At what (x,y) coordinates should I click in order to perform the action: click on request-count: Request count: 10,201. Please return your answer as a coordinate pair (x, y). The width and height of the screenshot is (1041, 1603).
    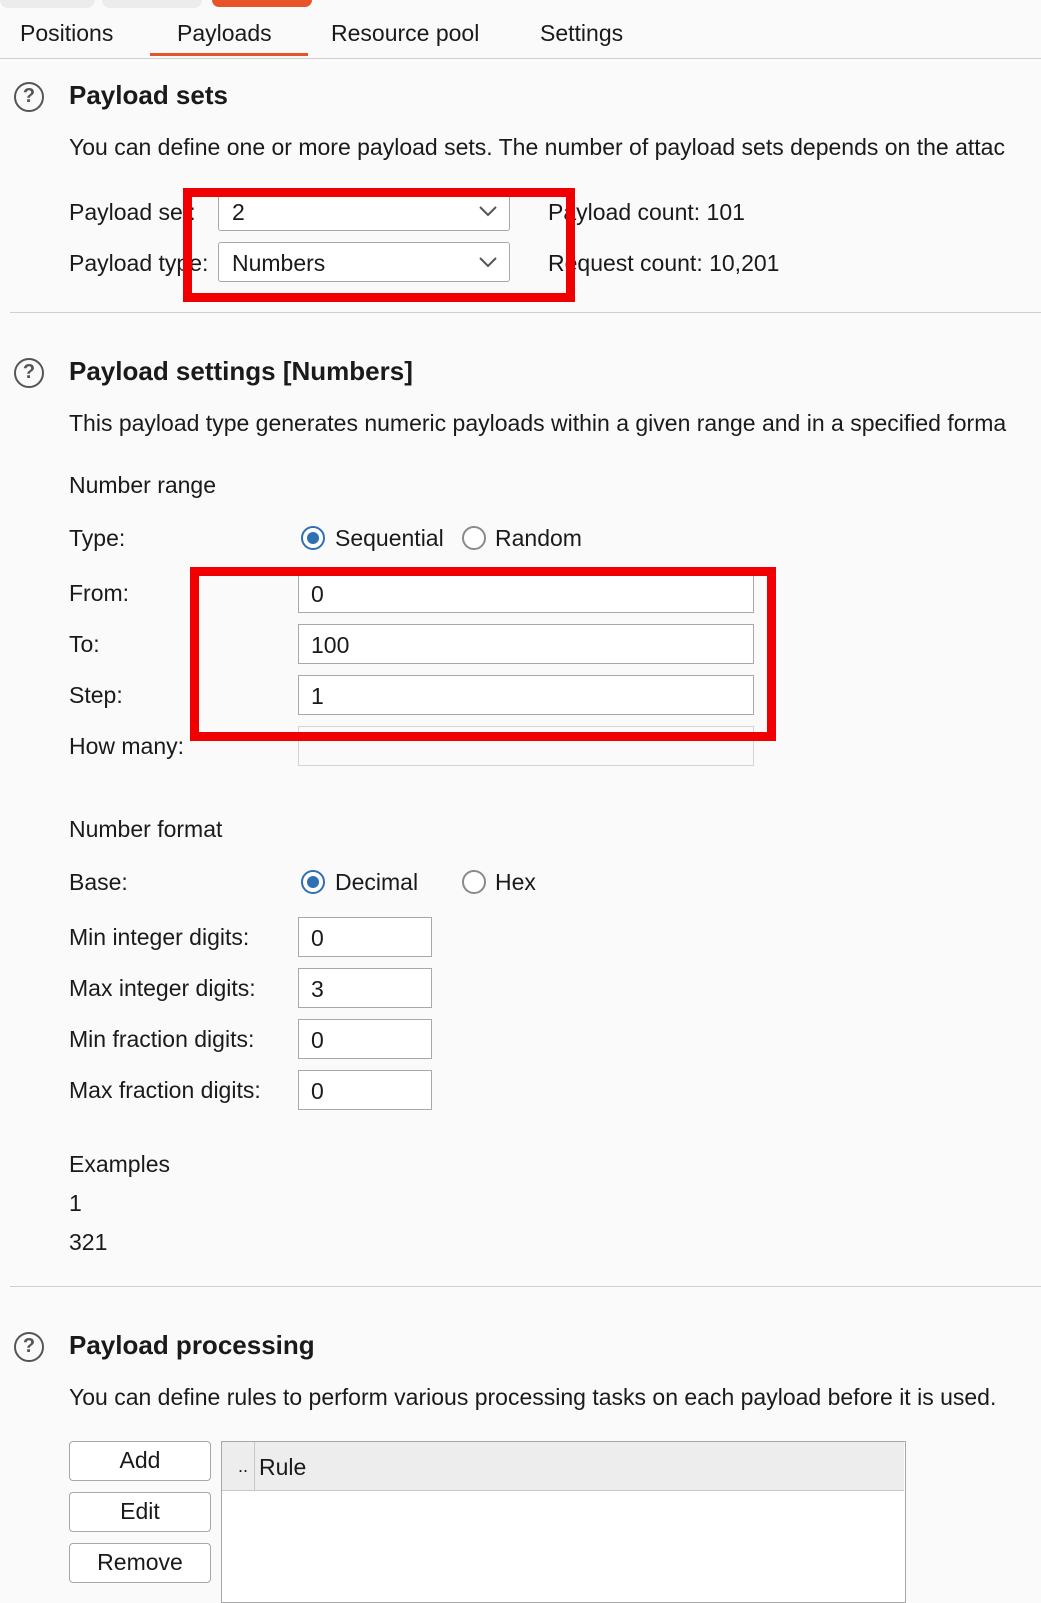
    Looking at the image, I should click on (664, 263).